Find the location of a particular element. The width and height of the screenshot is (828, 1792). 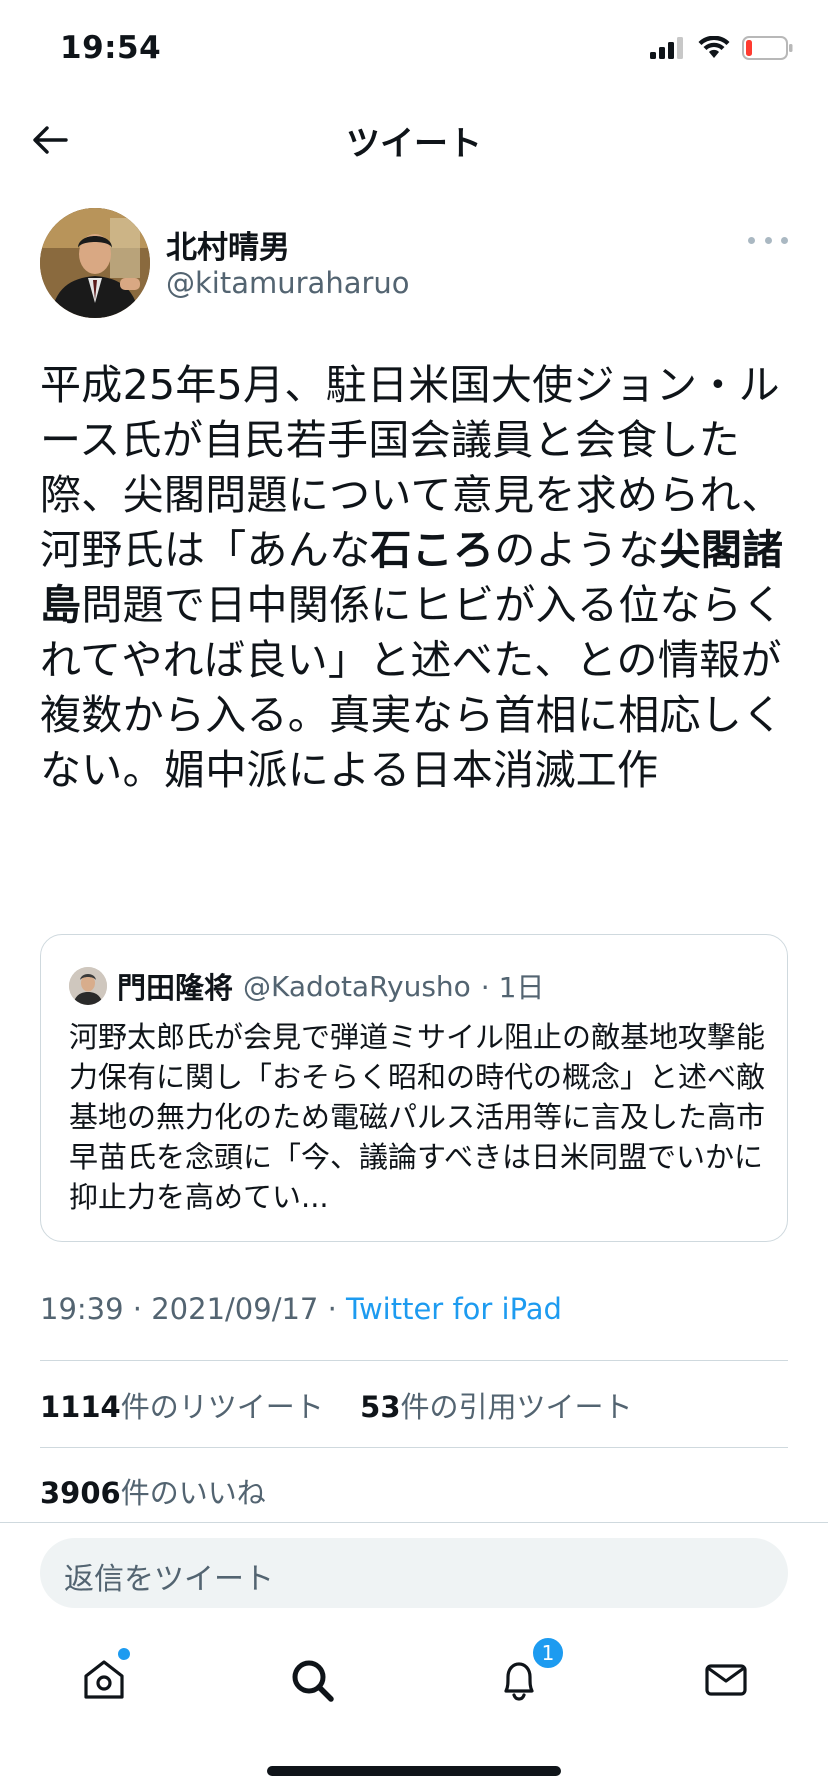

tweet-author: 北村晴男 @kitamuraharuo is located at coordinates (414, 264).